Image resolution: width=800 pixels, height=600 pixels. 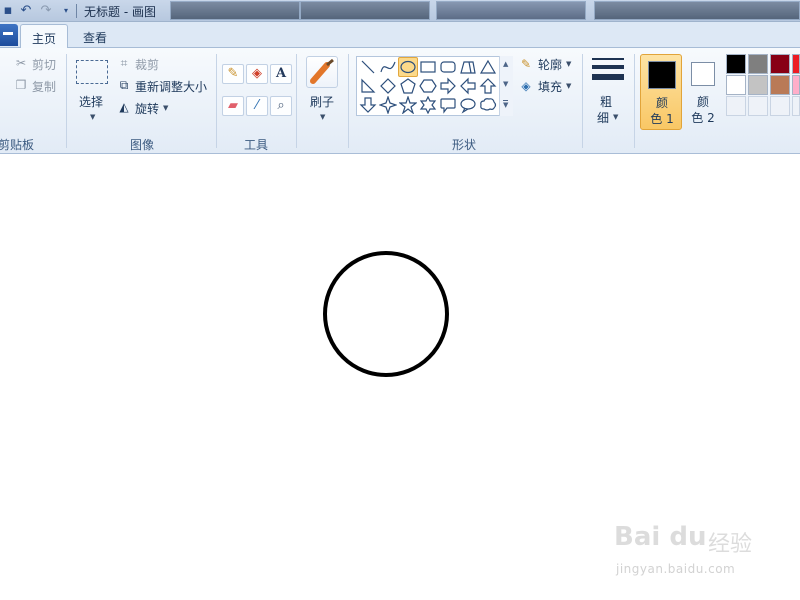 I want to click on color1-swatch, so click(x=662, y=75).